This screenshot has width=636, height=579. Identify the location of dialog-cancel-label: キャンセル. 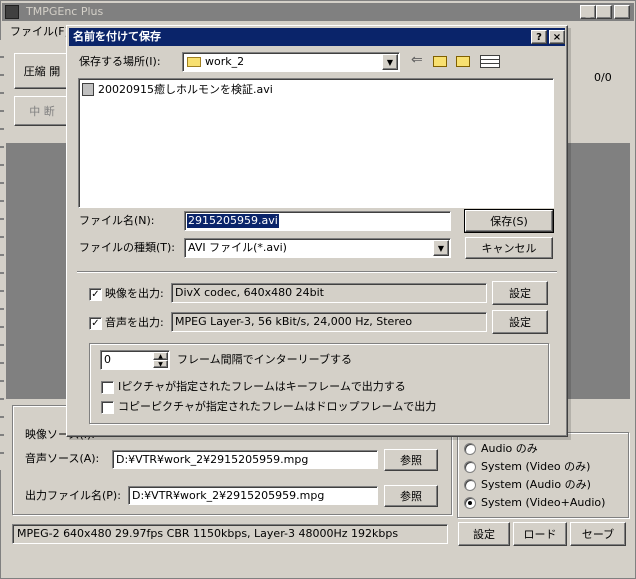
(509, 248).